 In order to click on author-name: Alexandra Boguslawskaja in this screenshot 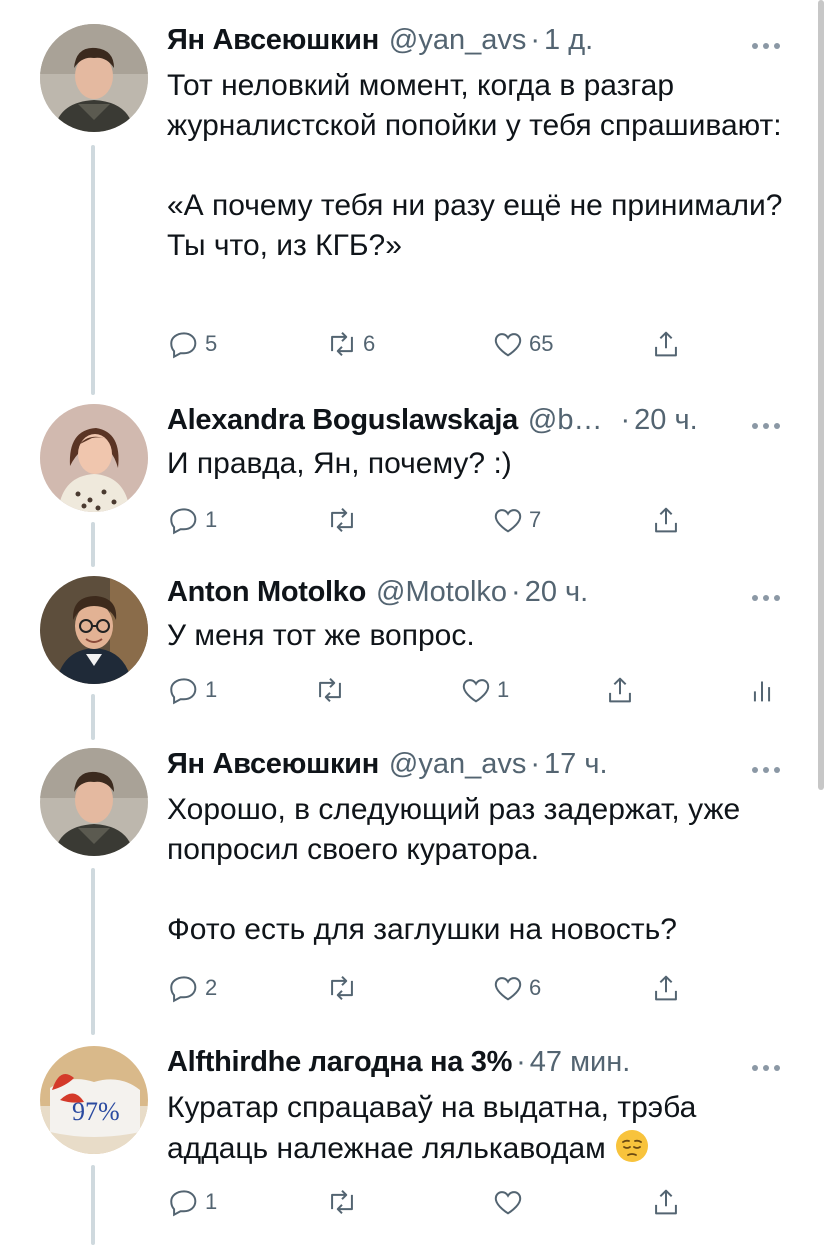, I will do `click(342, 420)`.